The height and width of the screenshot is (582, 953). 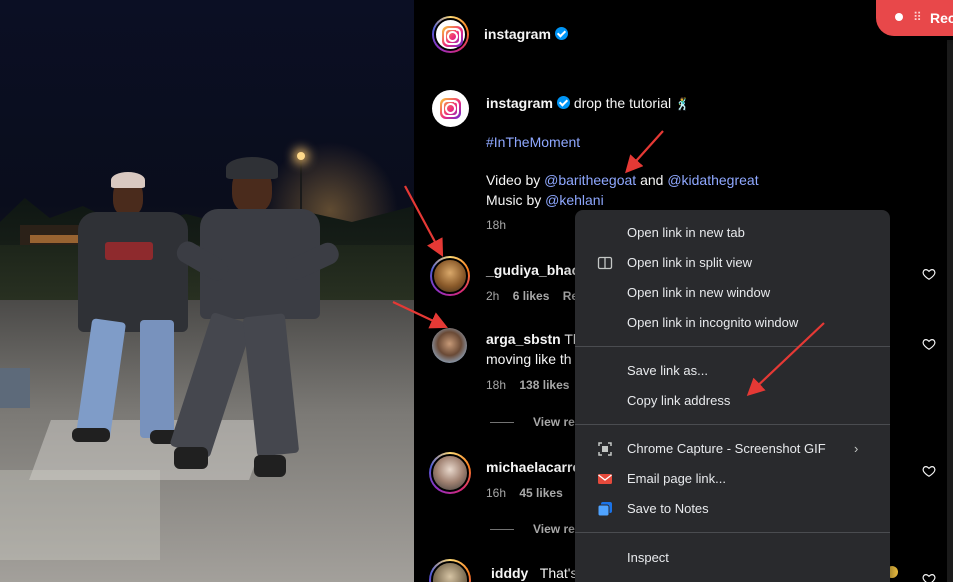 I want to click on comment-meta: 18h 138 likes, so click(x=527, y=385).